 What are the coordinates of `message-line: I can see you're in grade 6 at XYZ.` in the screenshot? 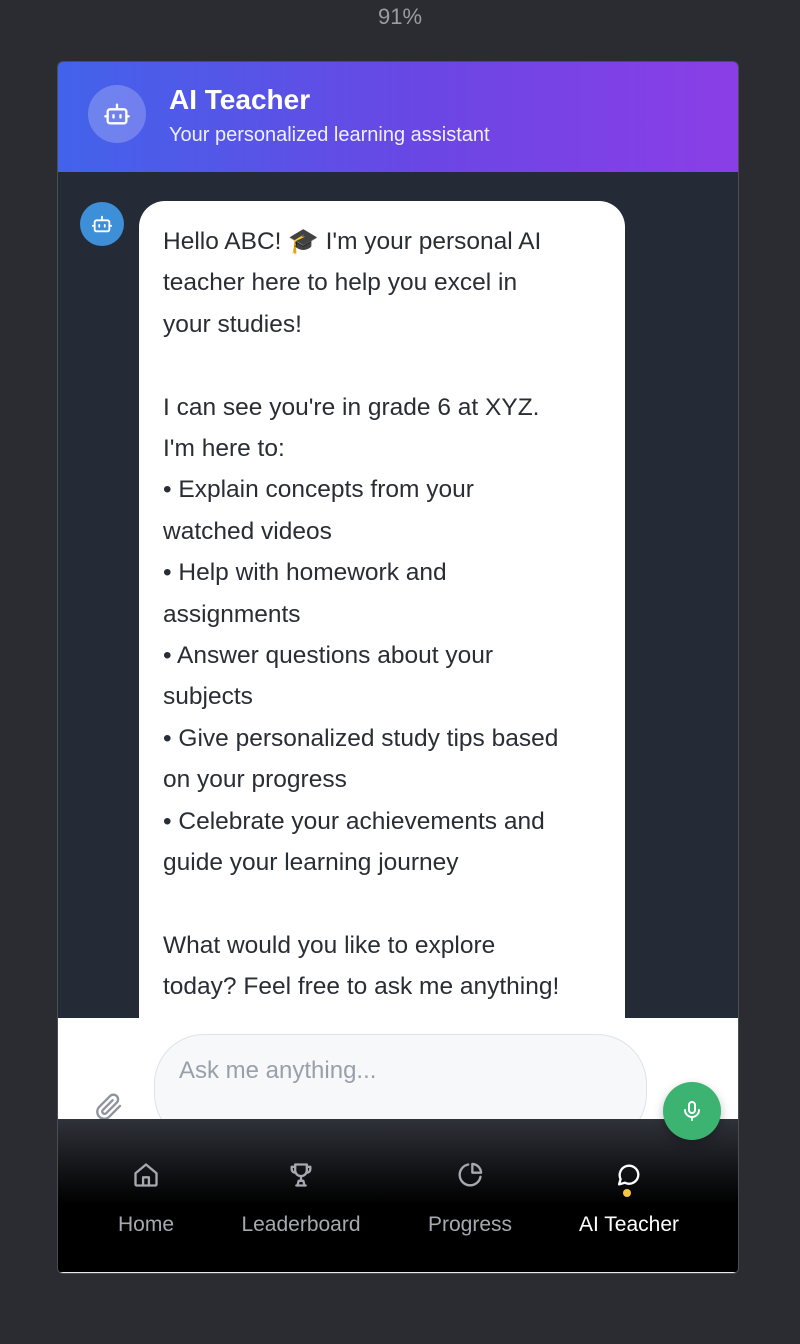 It's located at (351, 407).